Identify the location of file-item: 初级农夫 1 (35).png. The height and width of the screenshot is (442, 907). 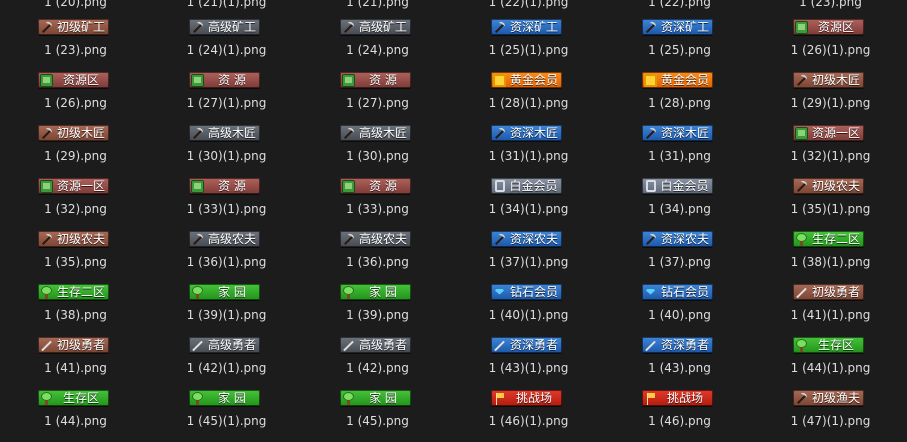
(75, 256).